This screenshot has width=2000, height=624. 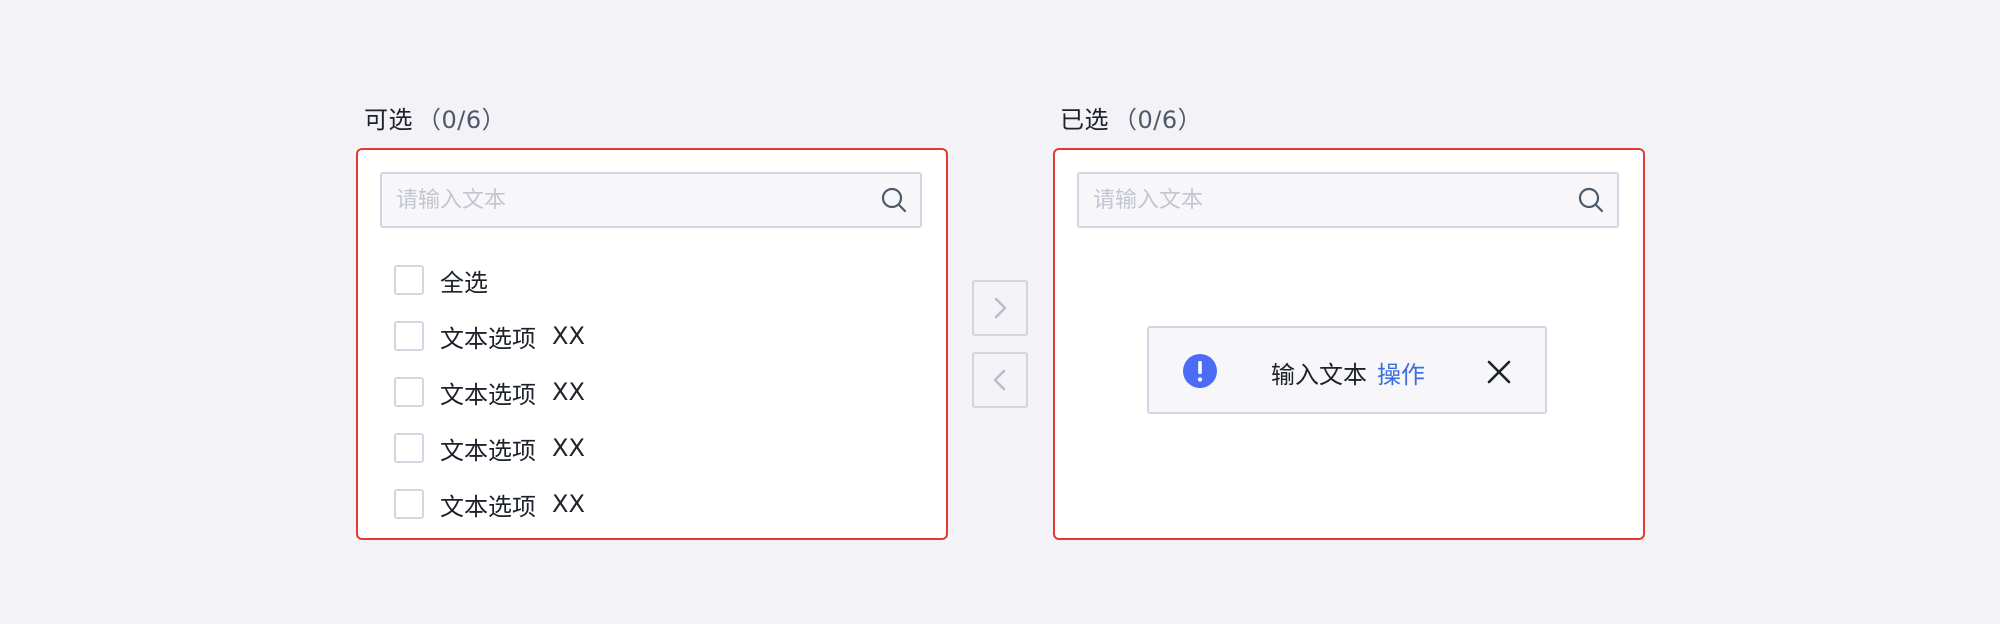 What do you see at coordinates (462, 120) in the screenshot?
I see `source-panel-count: （0/6）` at bounding box center [462, 120].